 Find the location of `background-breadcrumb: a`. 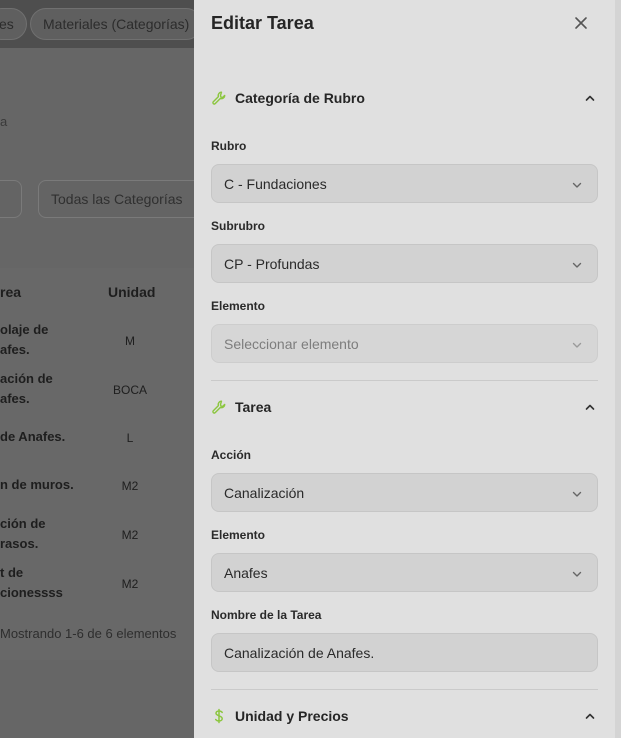

background-breadcrumb: a is located at coordinates (4, 121).